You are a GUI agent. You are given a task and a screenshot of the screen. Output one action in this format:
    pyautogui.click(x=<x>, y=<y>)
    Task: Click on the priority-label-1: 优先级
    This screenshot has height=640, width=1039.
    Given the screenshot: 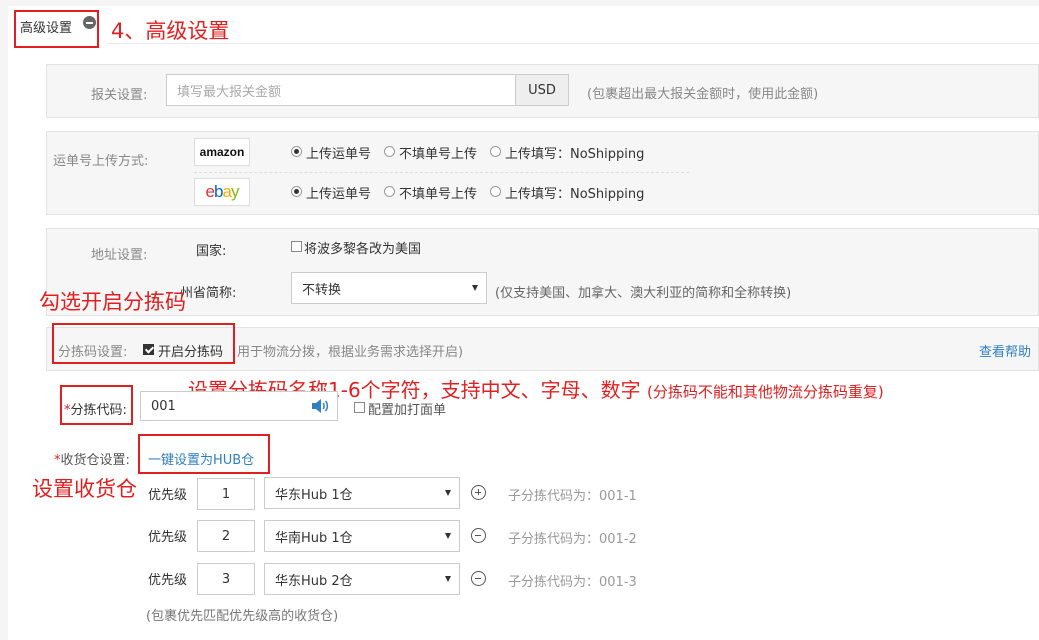 What is the action you would take?
    pyautogui.click(x=168, y=495)
    